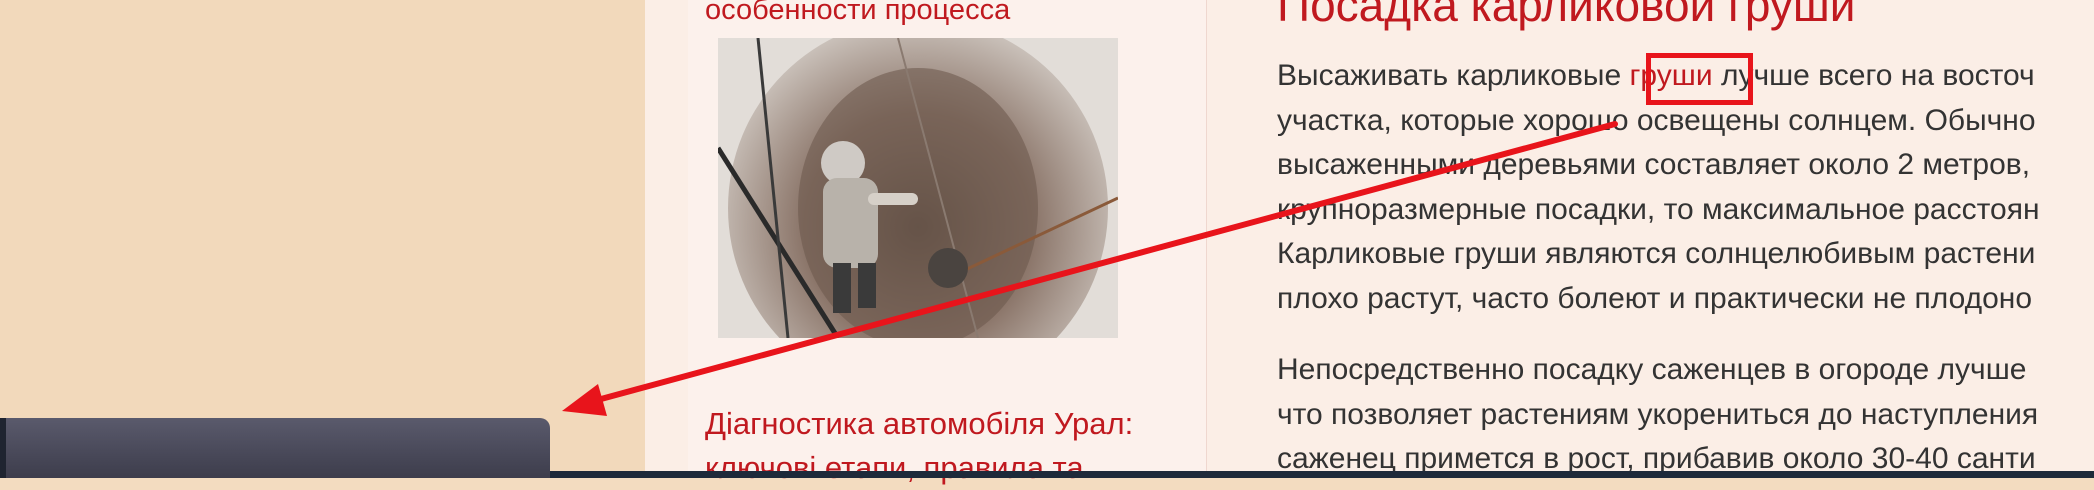 The width and height of the screenshot is (2094, 490). I want to click on article-title: Посадка карликовой груши, so click(1566, 15).